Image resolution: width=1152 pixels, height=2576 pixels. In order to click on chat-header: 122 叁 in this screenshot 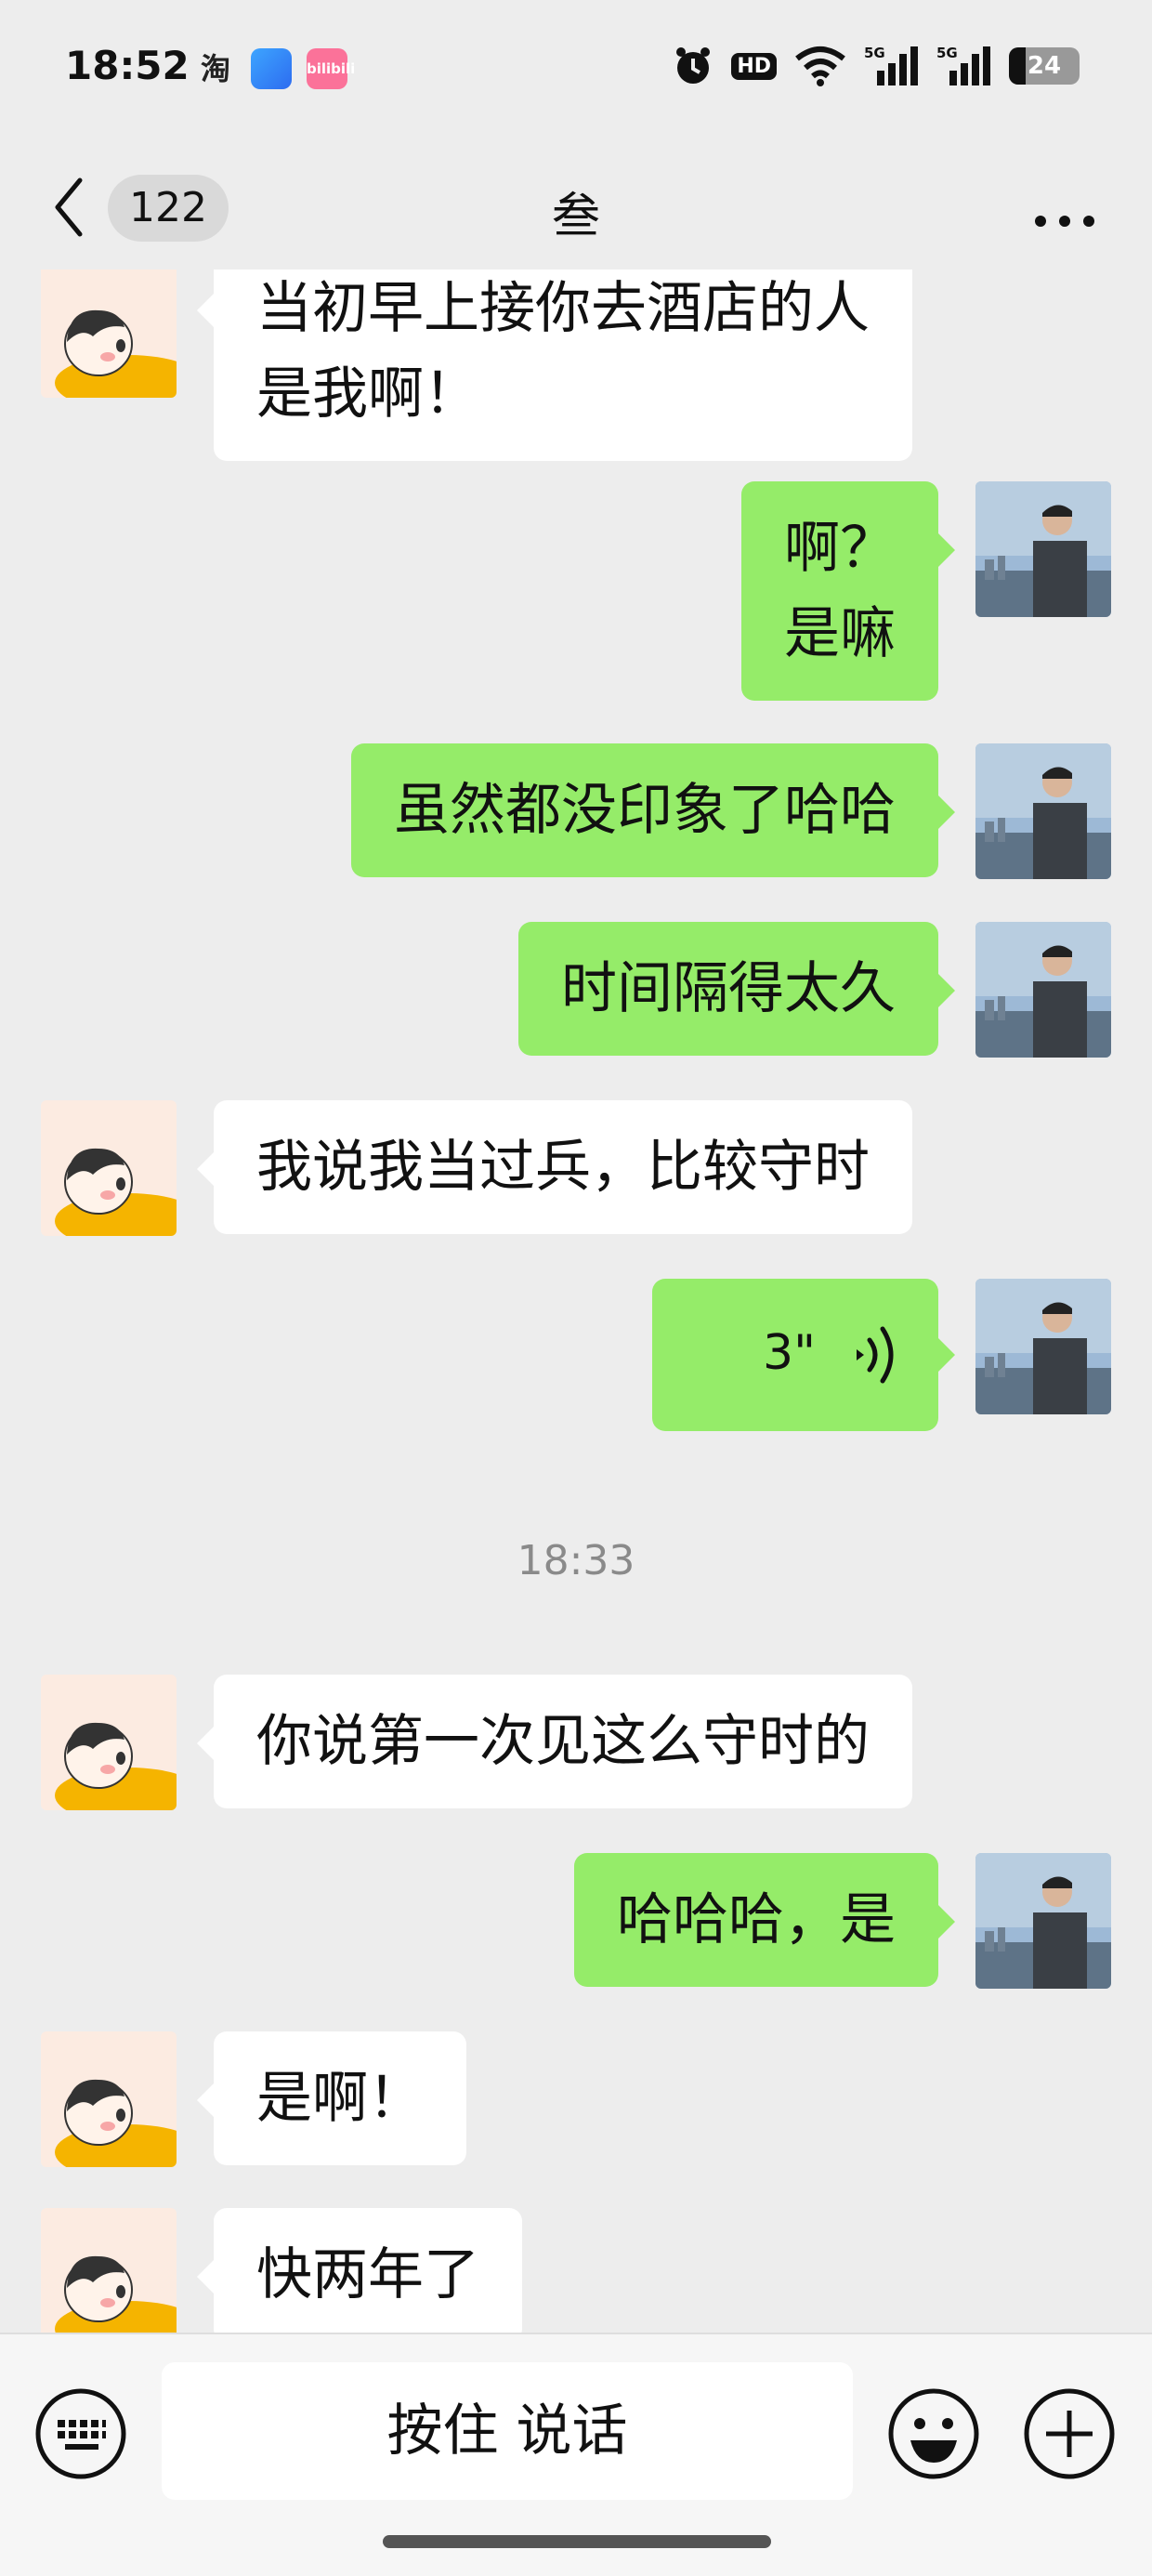, I will do `click(576, 204)`.